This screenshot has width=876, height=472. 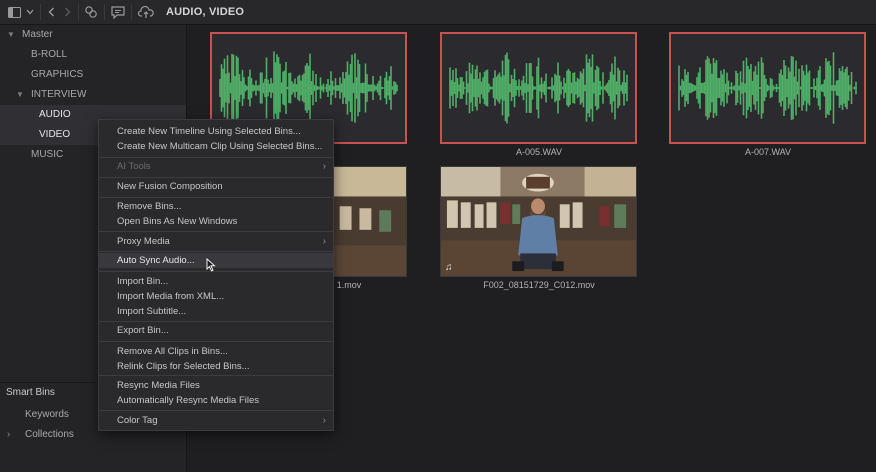 I want to click on menu-item-resync-media: Resync Media Files, so click(x=216, y=385).